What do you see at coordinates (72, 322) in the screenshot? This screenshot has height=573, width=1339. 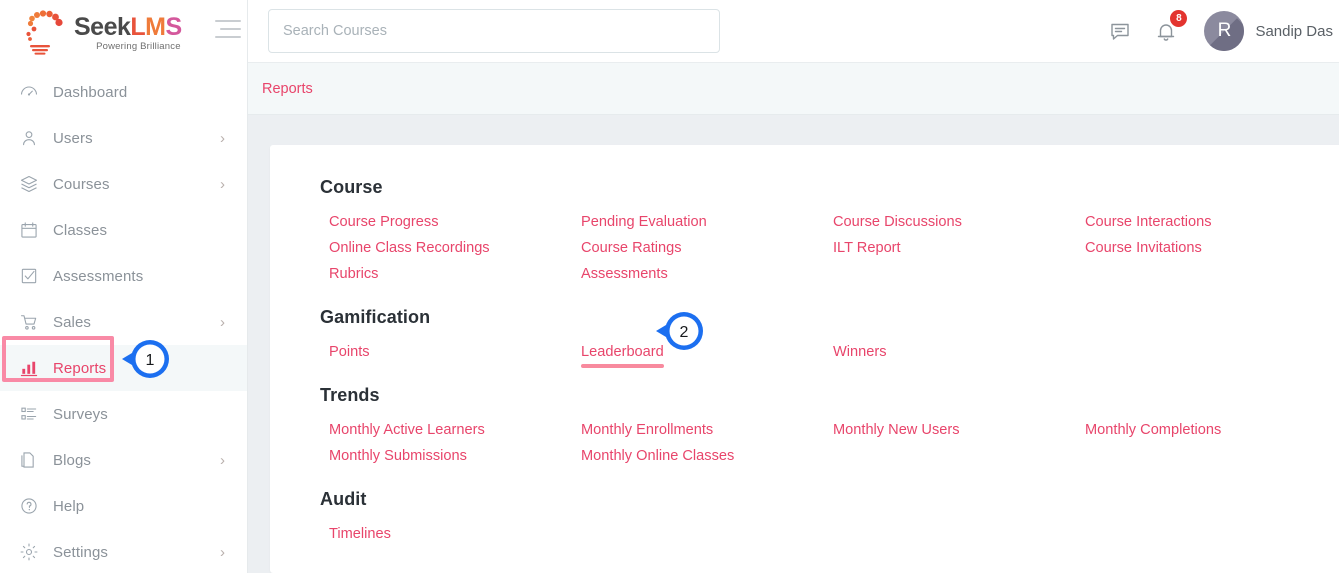 I see `sidebar-label: Sales` at bounding box center [72, 322].